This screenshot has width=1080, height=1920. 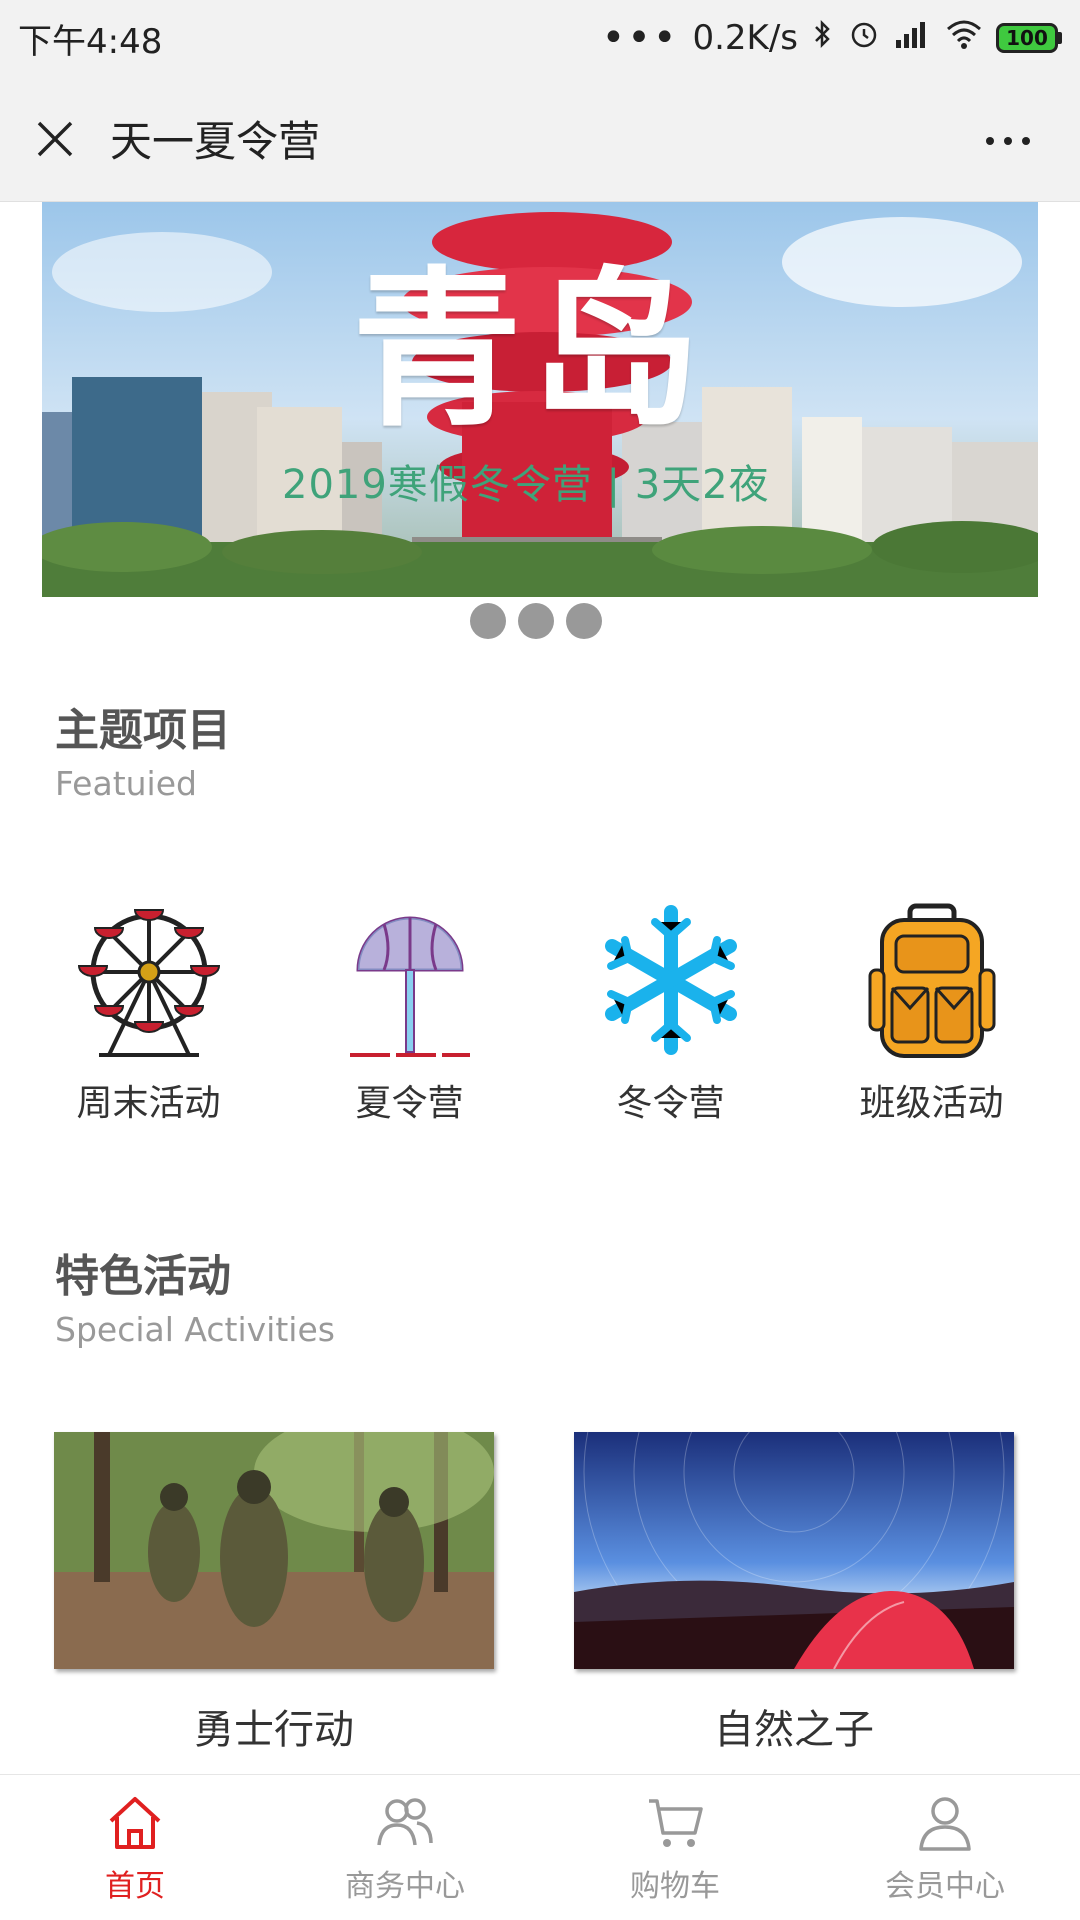 I want to click on battery-icon: 100, so click(x=1029, y=38).